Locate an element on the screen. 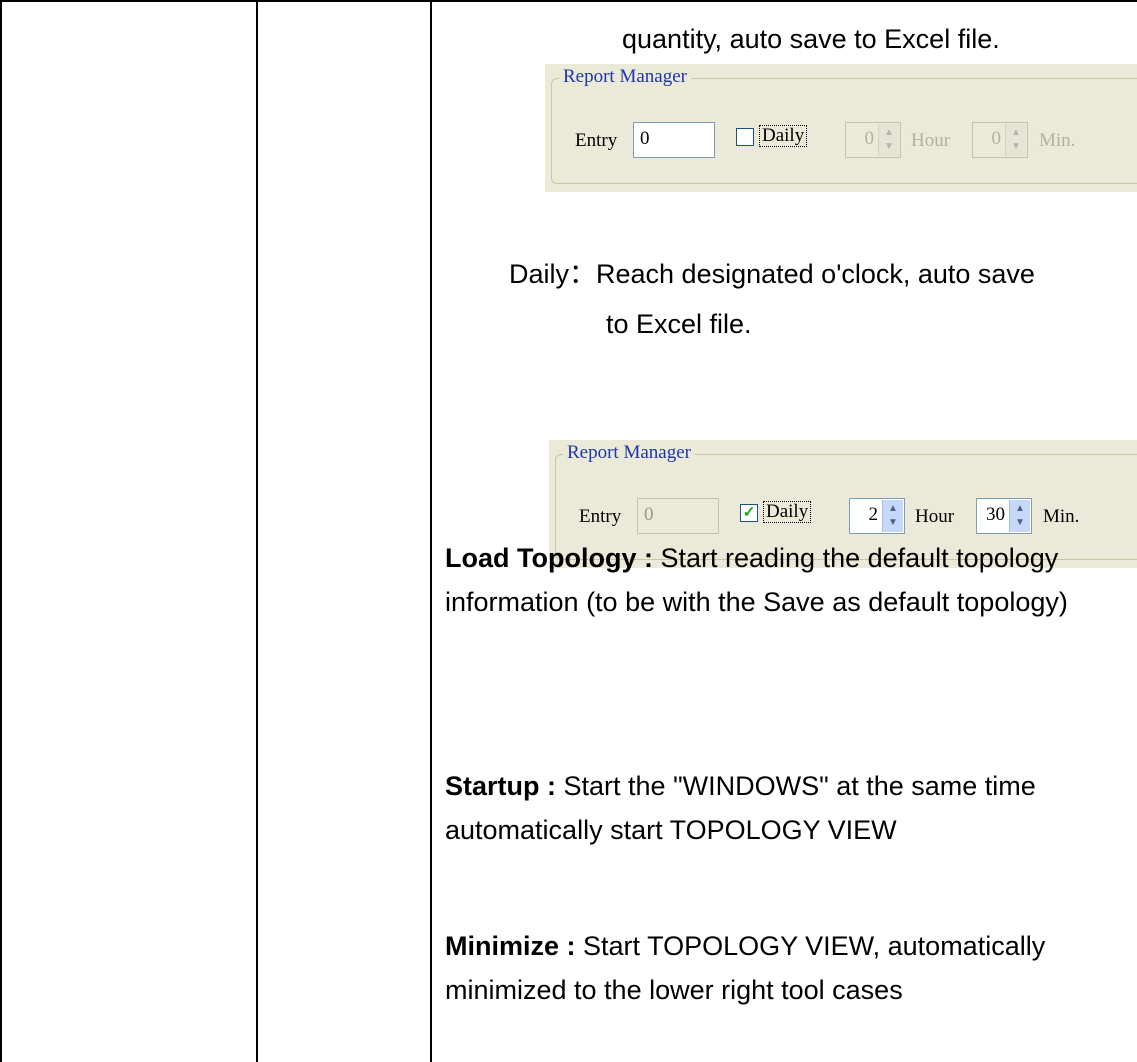 This screenshot has height=1062, width=1137. load-topology-term: Load Topology : is located at coordinates (549, 558).